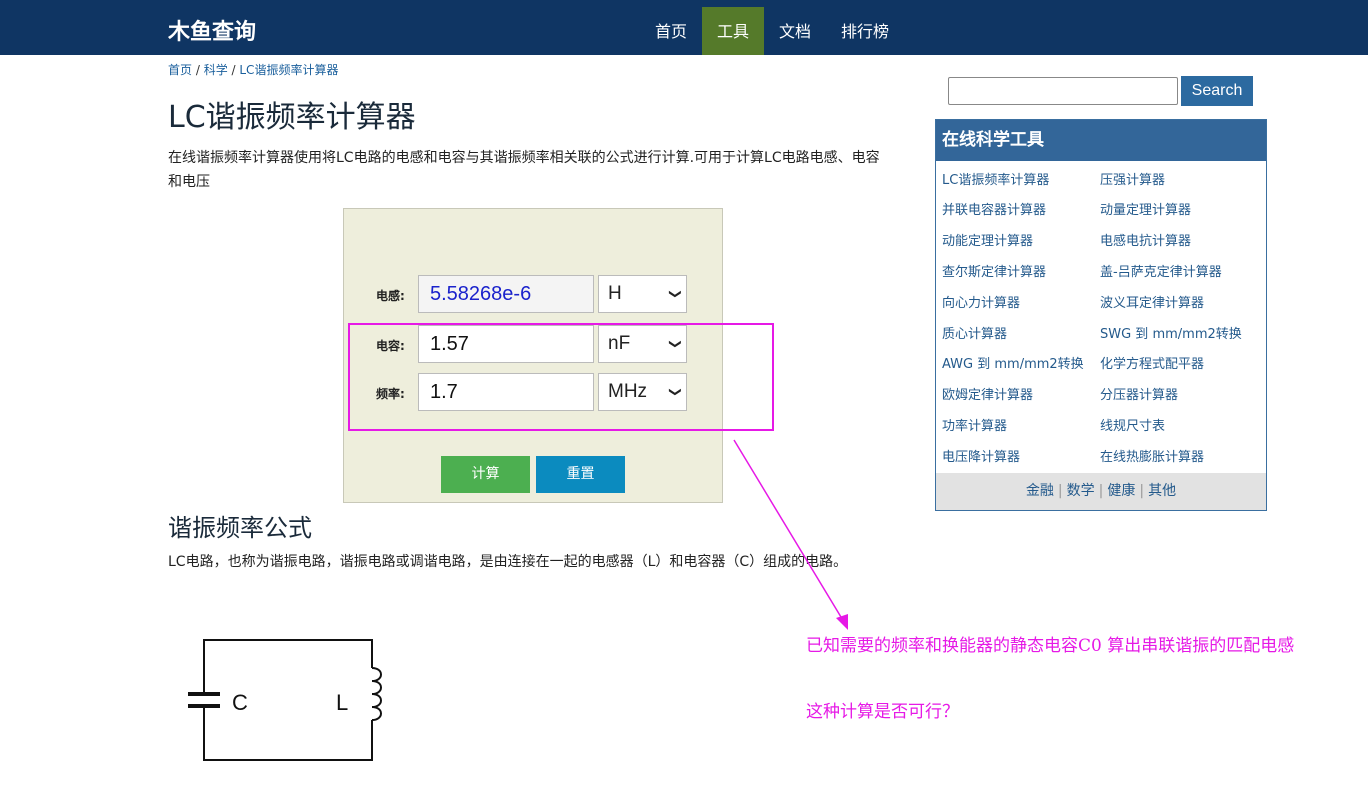 The image size is (1368, 790). I want to click on annotation-arrow, so click(790, 534).